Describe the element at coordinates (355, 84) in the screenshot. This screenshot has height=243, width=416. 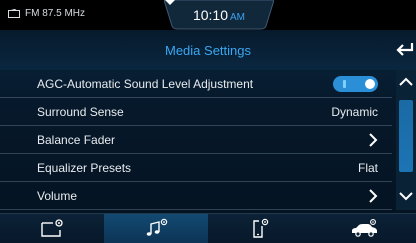
I see `agc-toggle` at that location.